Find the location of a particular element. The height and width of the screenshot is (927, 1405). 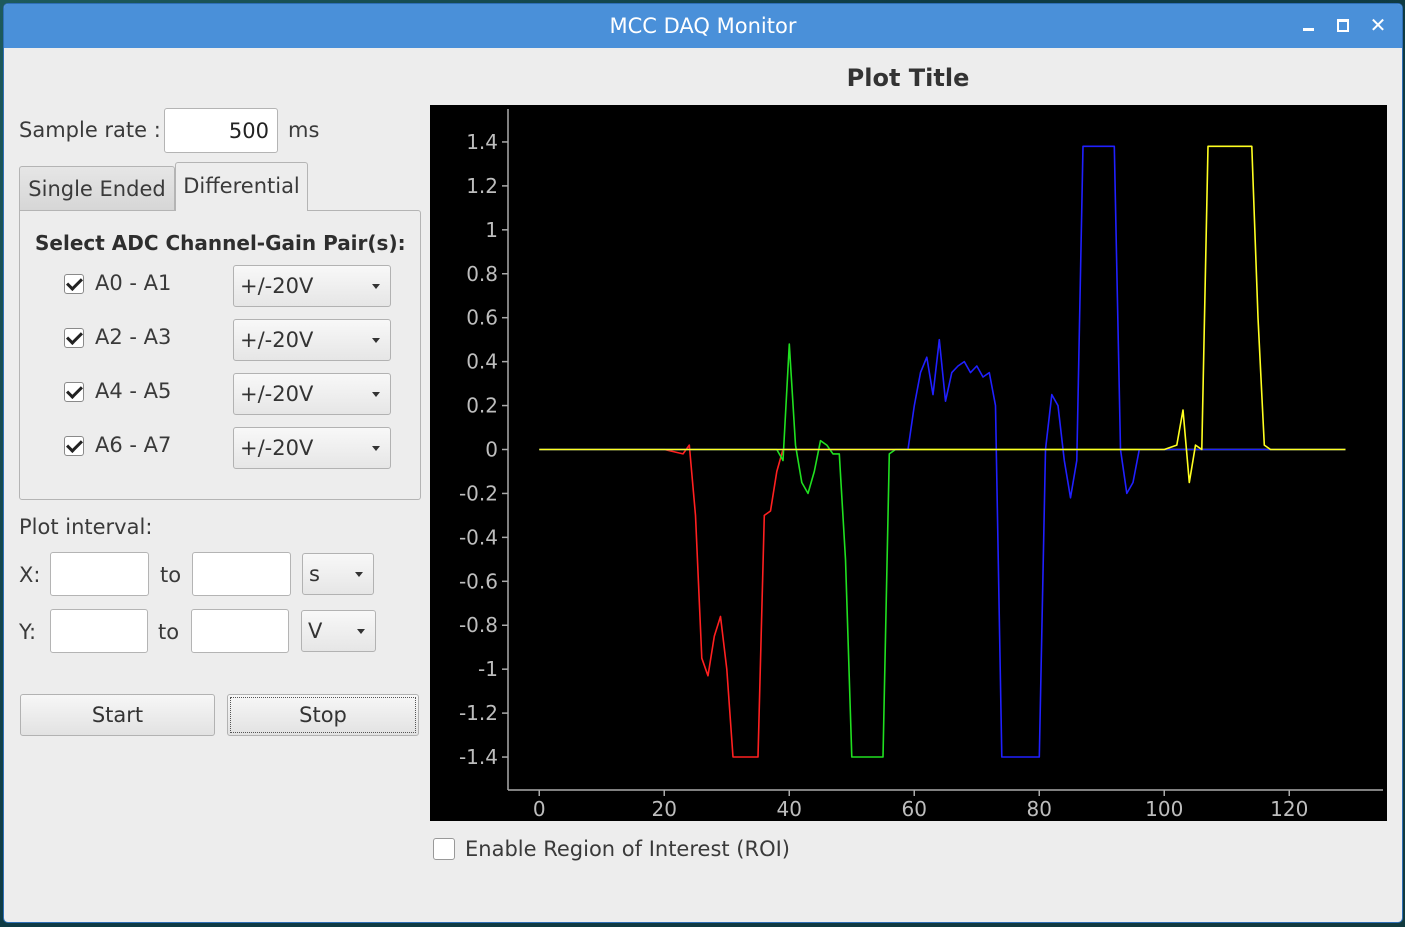

channel-a0-a1-checkbox is located at coordinates (74, 284).